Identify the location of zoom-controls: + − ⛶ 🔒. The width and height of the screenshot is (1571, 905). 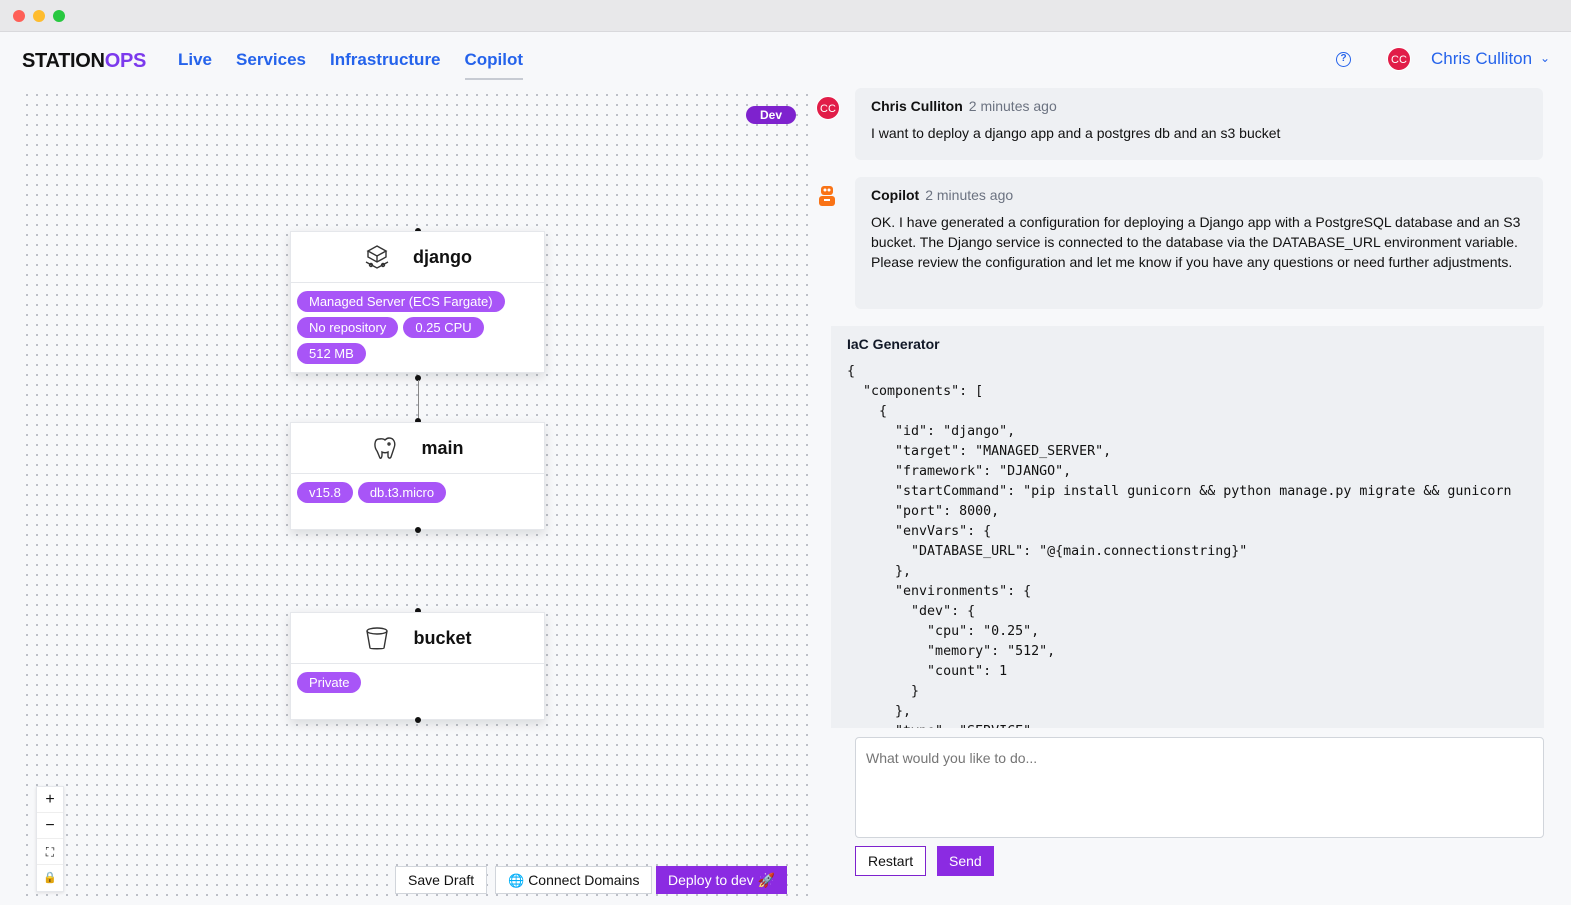
(50, 839).